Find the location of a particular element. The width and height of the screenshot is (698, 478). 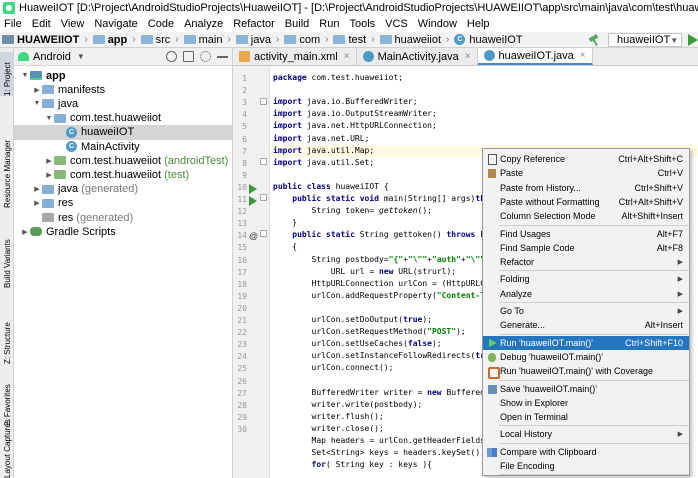

context-menu-item: Local History ▶ is located at coordinates (586, 434).